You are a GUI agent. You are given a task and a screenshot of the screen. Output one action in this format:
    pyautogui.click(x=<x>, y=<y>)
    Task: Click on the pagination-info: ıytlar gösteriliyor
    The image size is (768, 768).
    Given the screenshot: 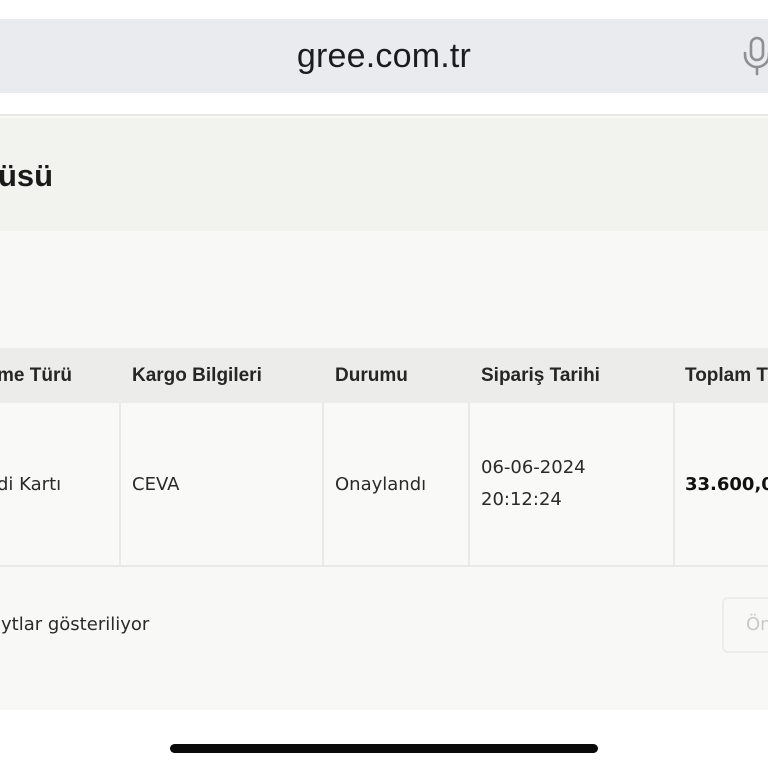 What is the action you would take?
    pyautogui.click(x=75, y=624)
    